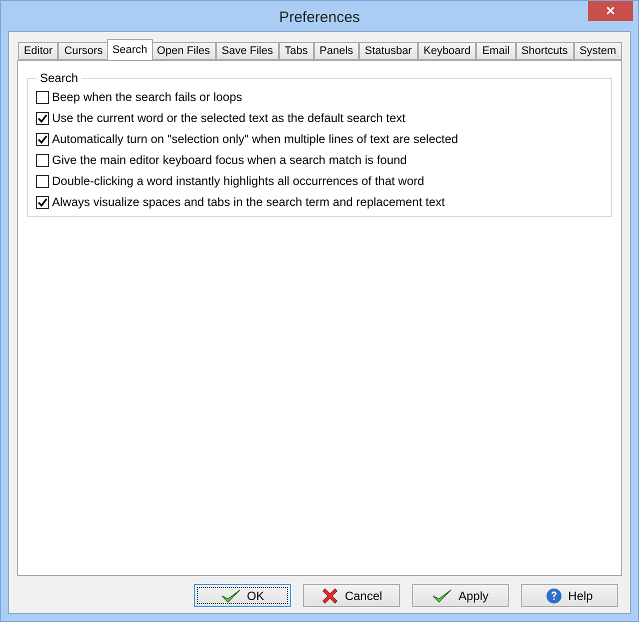 Image resolution: width=639 pixels, height=622 pixels. What do you see at coordinates (147, 97) in the screenshot?
I see `option-label: Beep when the search fails or loops` at bounding box center [147, 97].